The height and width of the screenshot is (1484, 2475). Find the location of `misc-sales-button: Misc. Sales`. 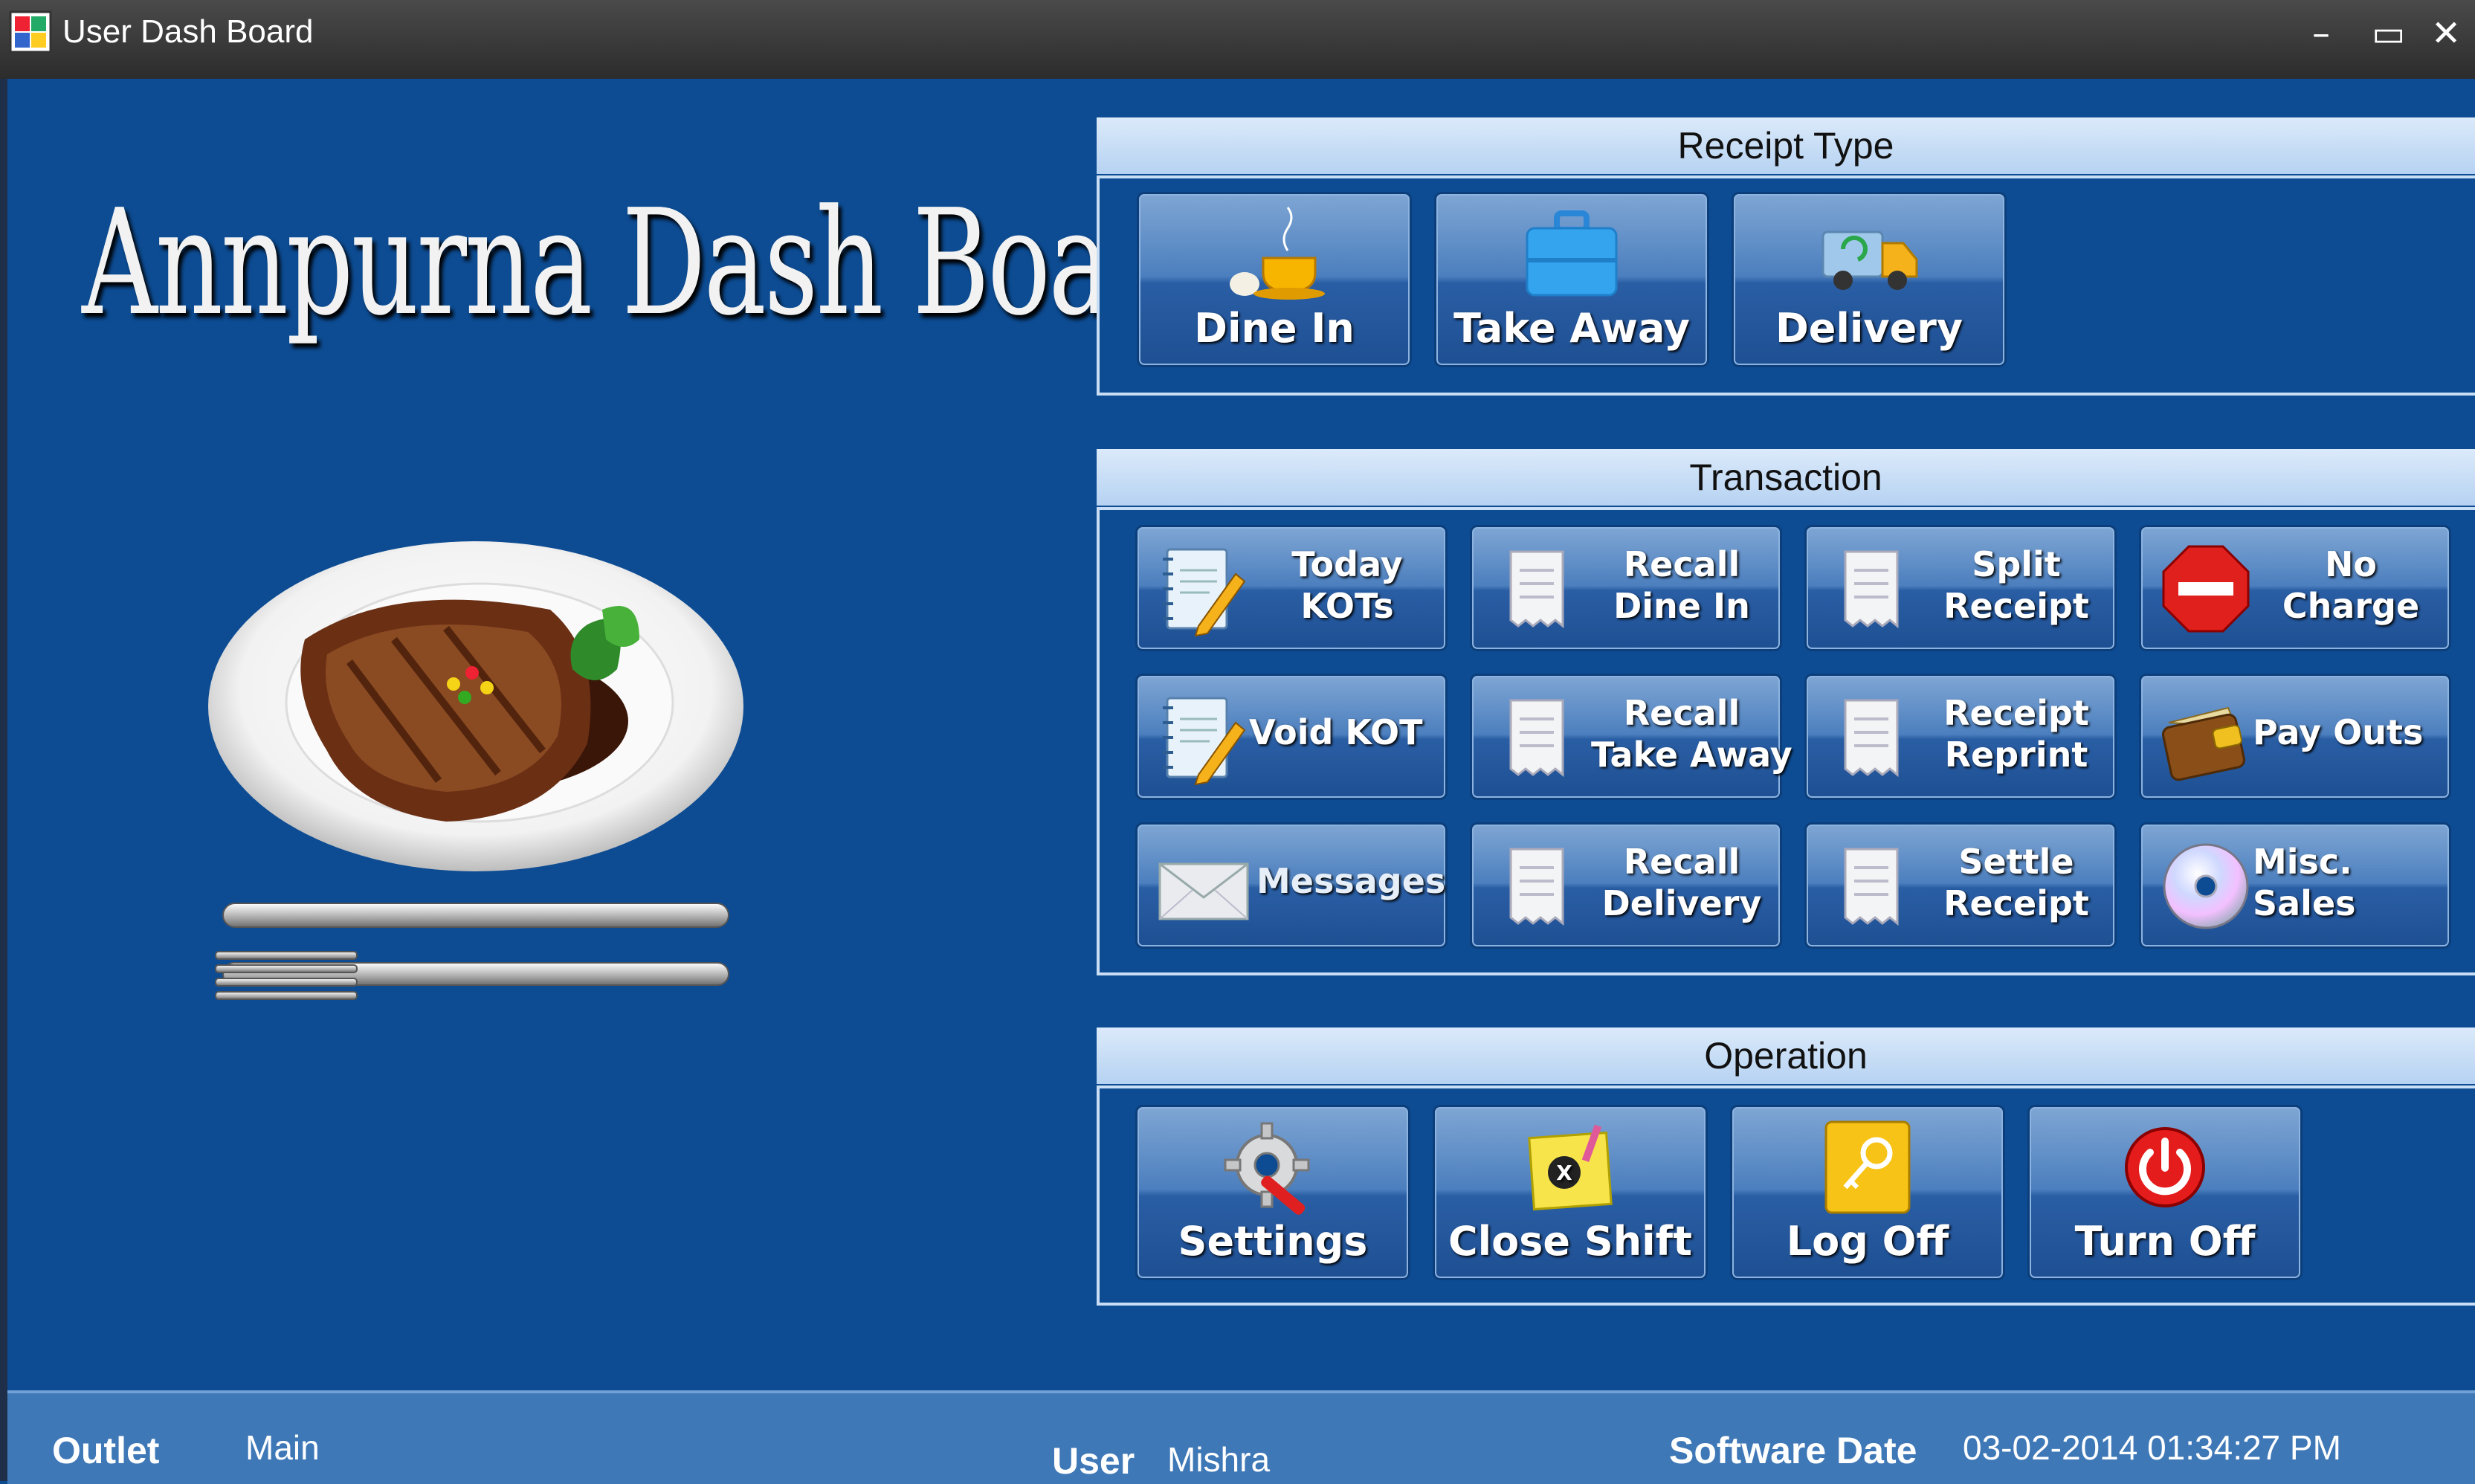

misc-sales-button: Misc. Sales is located at coordinates (2295, 885).